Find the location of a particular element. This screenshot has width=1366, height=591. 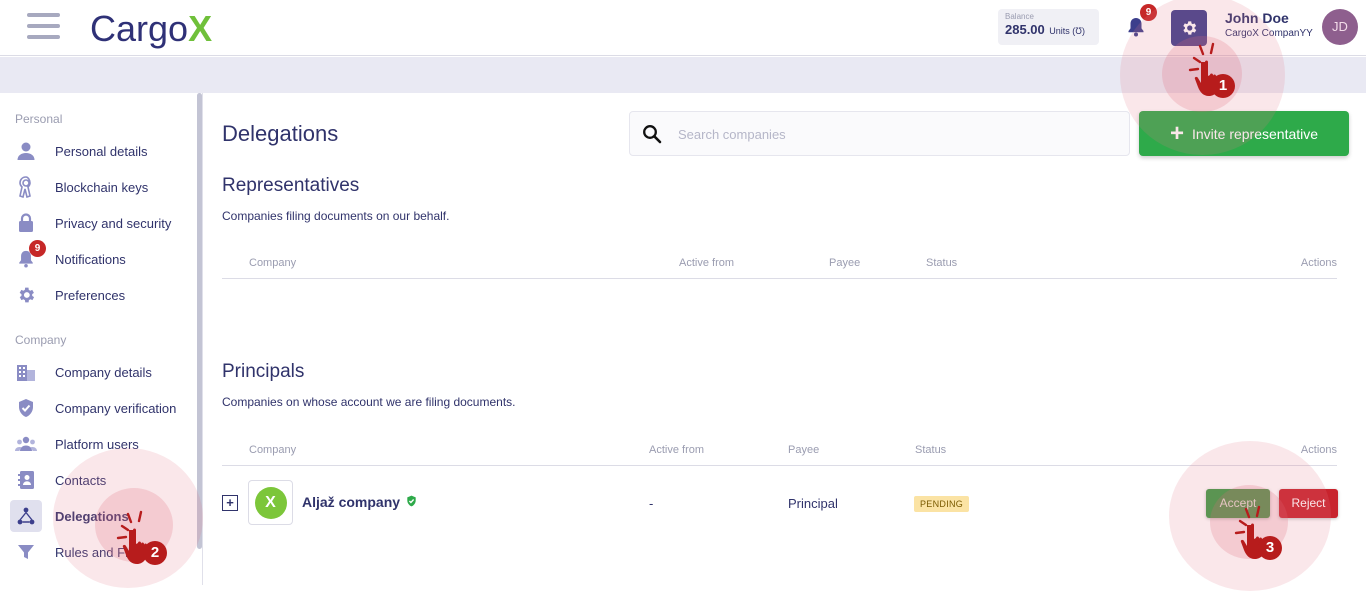

building-icon is located at coordinates (26, 373).